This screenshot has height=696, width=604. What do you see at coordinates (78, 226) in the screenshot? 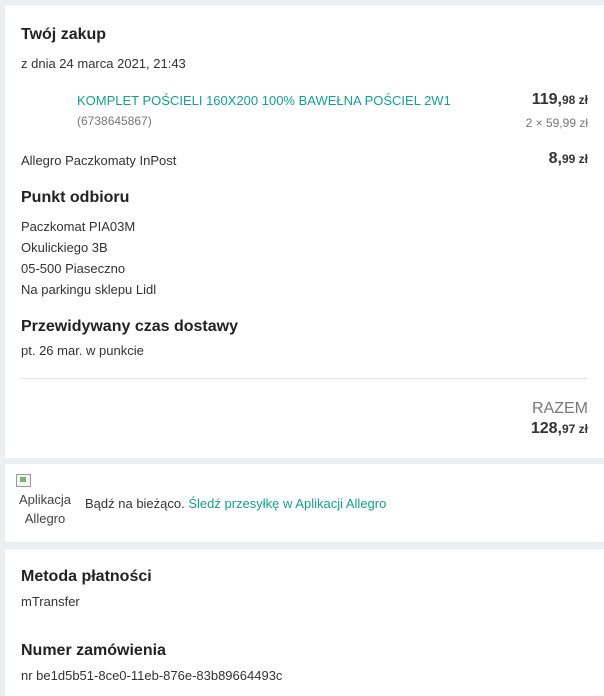
I see `pickup-line: Paczkomat PIA03M` at bounding box center [78, 226].